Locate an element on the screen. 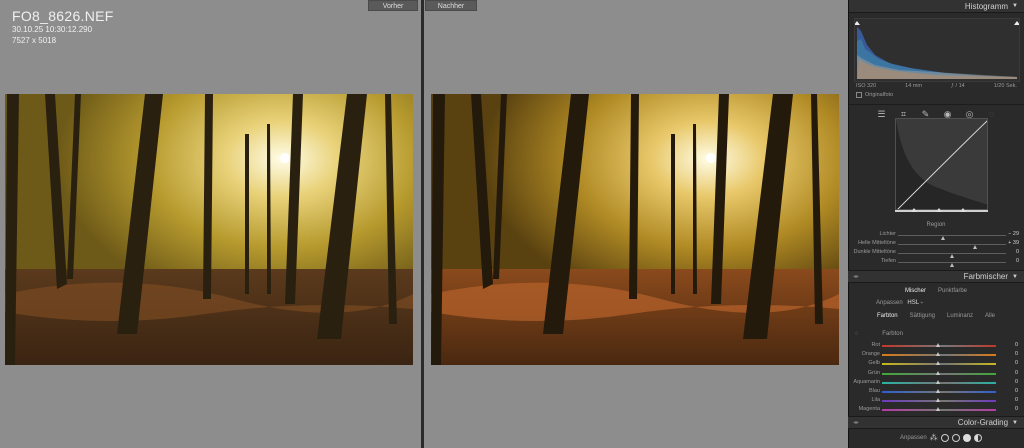  slider-shadows: Tiefen 0 is located at coordinates (936, 262).